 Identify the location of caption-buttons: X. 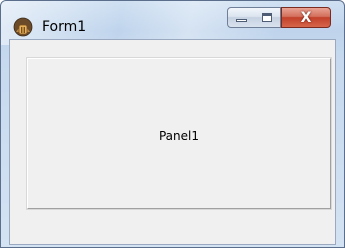
(283, 18).